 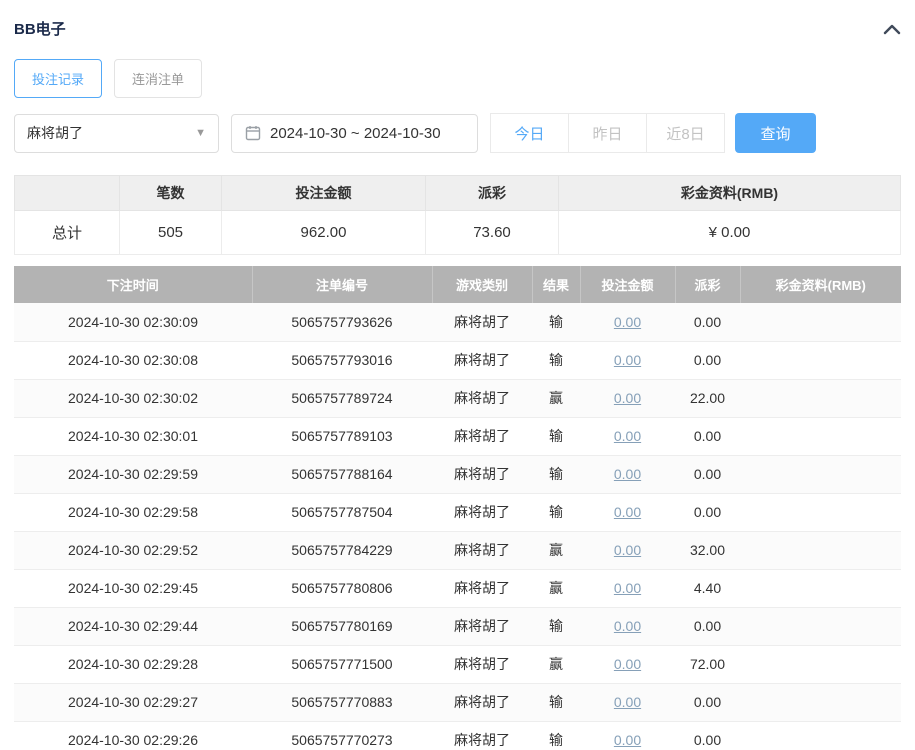 I want to click on payout-cell: 32.00, so click(x=707, y=550).